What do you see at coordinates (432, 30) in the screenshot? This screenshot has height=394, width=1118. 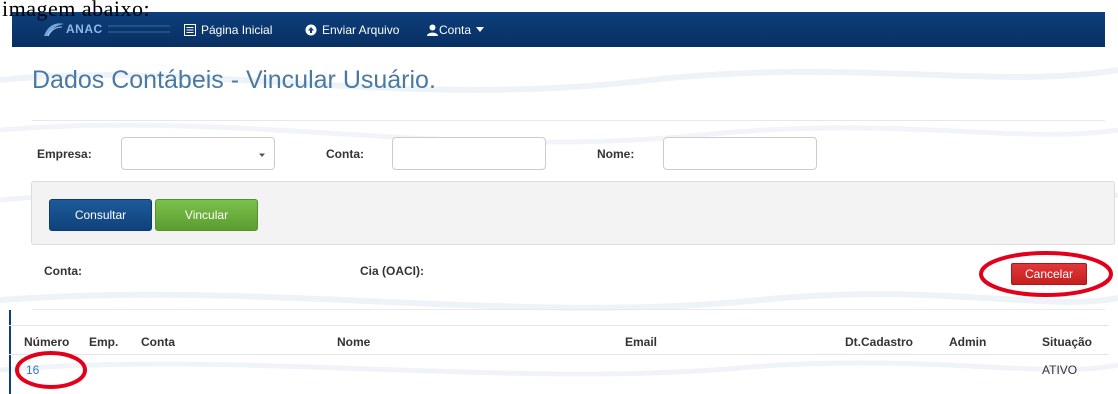 I see `user-icon` at bounding box center [432, 30].